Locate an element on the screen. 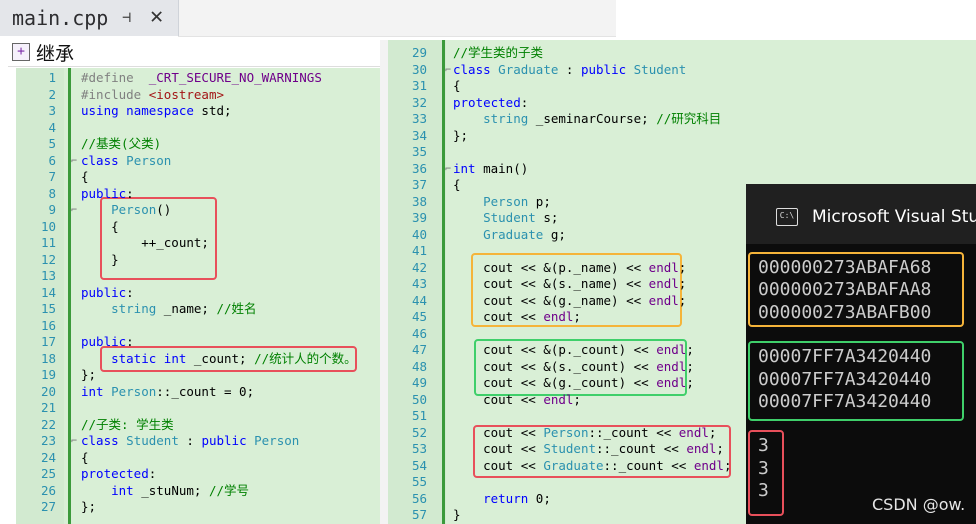 The height and width of the screenshot is (524, 976). line-number: 15 is located at coordinates (48, 308).